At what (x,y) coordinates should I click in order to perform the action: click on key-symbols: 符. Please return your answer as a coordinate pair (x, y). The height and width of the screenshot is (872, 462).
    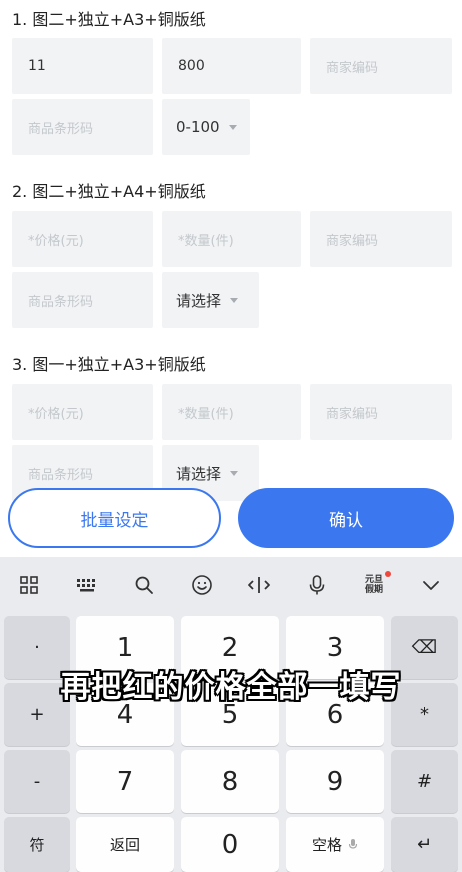
    Looking at the image, I should click on (37, 844).